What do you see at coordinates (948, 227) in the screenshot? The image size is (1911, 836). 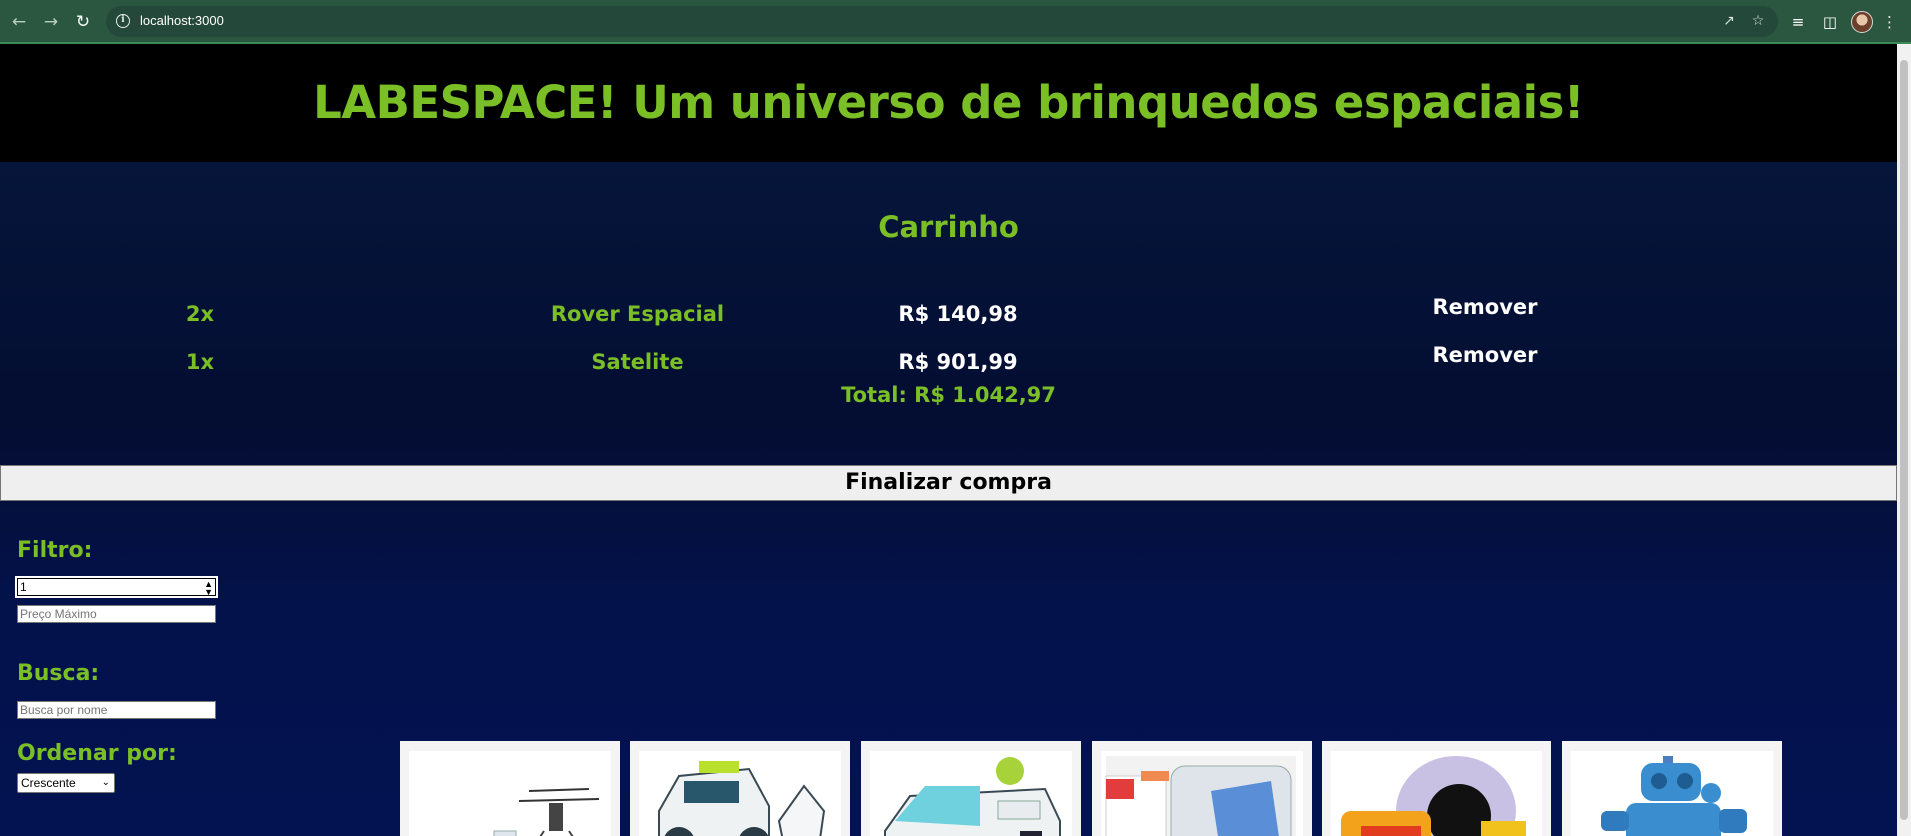 I see `cart-title: Carrinho` at bounding box center [948, 227].